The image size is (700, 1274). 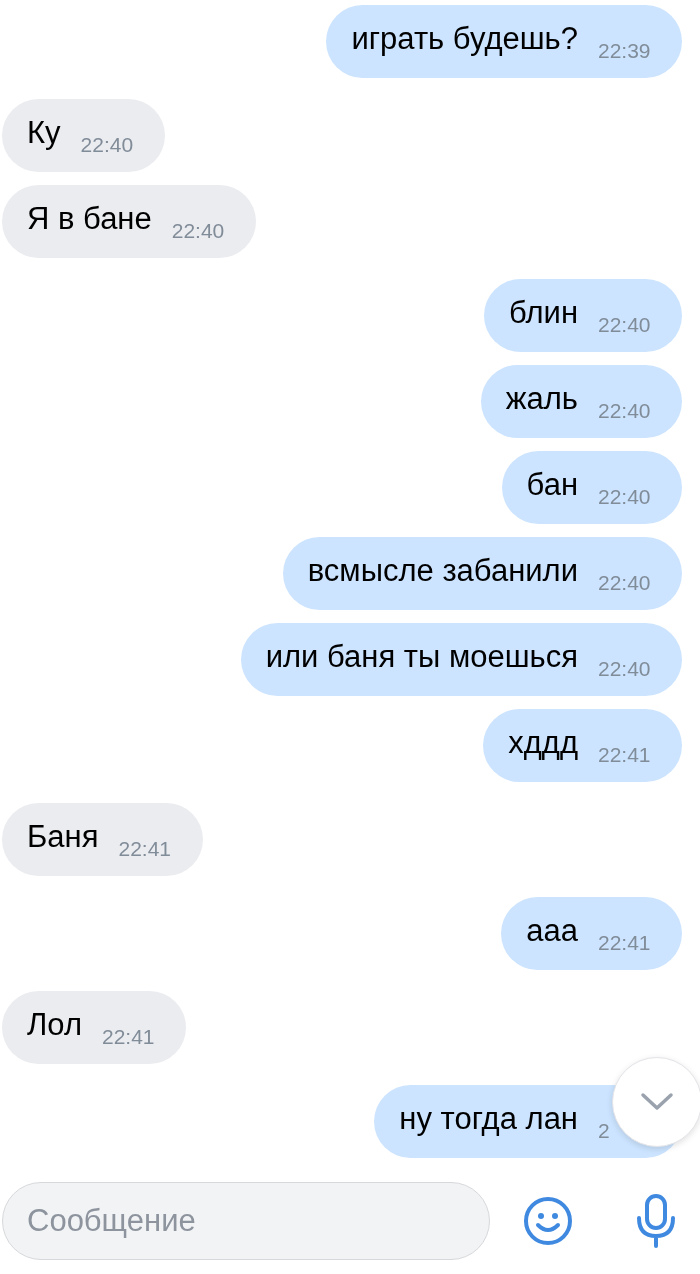 What do you see at coordinates (421, 656) in the screenshot?
I see `message-text: или баня ты моешься` at bounding box center [421, 656].